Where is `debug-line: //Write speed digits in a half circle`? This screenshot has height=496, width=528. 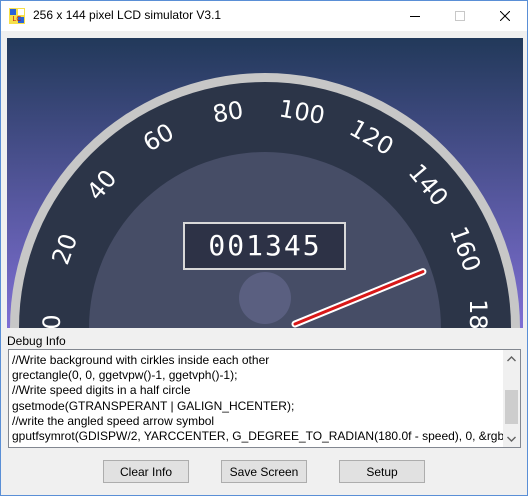
debug-line: //Write speed digits in a half circle is located at coordinates (101, 390).